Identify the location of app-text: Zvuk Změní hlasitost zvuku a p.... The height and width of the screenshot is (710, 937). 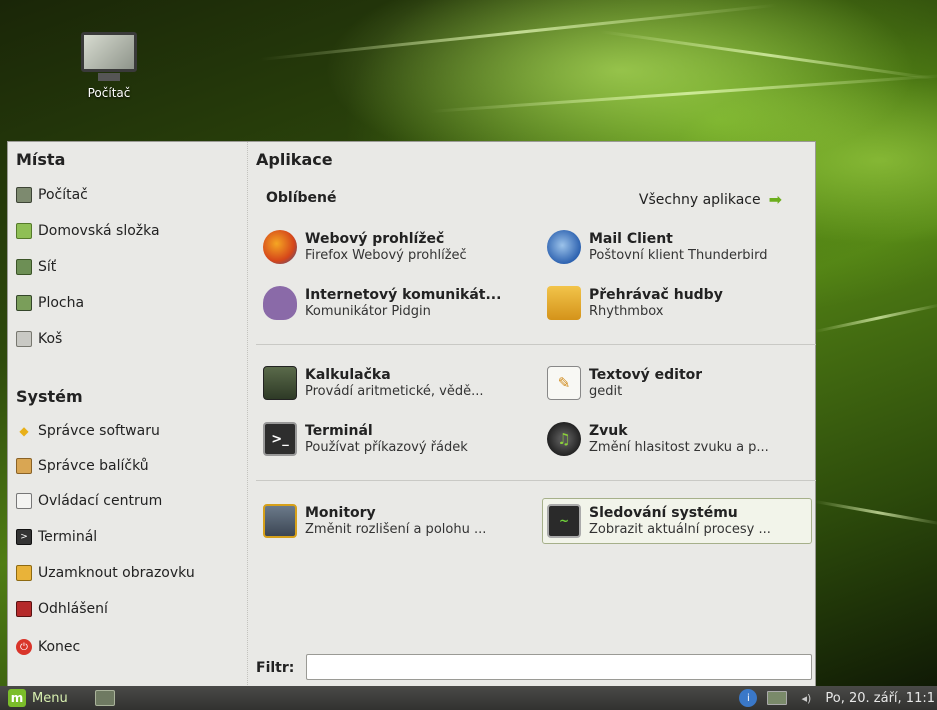
(679, 439).